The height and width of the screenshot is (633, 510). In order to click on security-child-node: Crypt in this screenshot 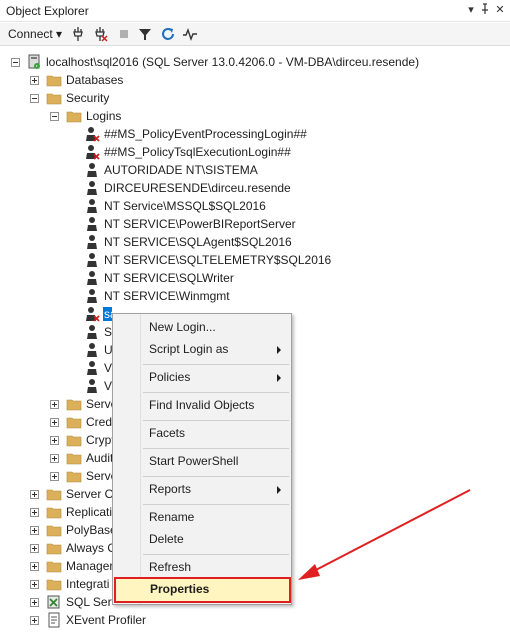, I will do `click(56, 440)`.